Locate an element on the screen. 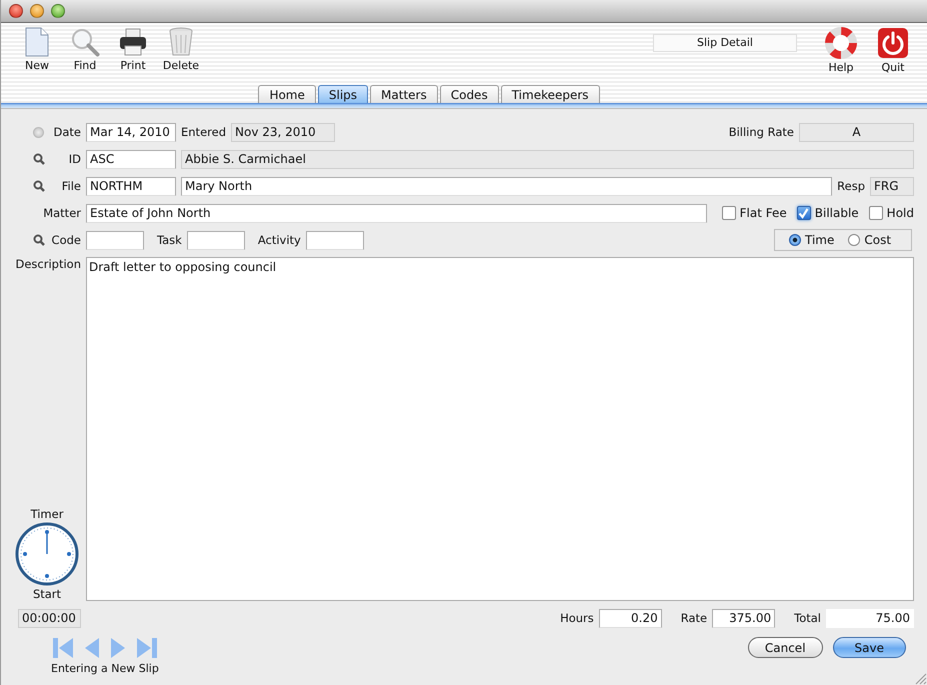 The image size is (927, 685). next-icon is located at coordinates (118, 648).